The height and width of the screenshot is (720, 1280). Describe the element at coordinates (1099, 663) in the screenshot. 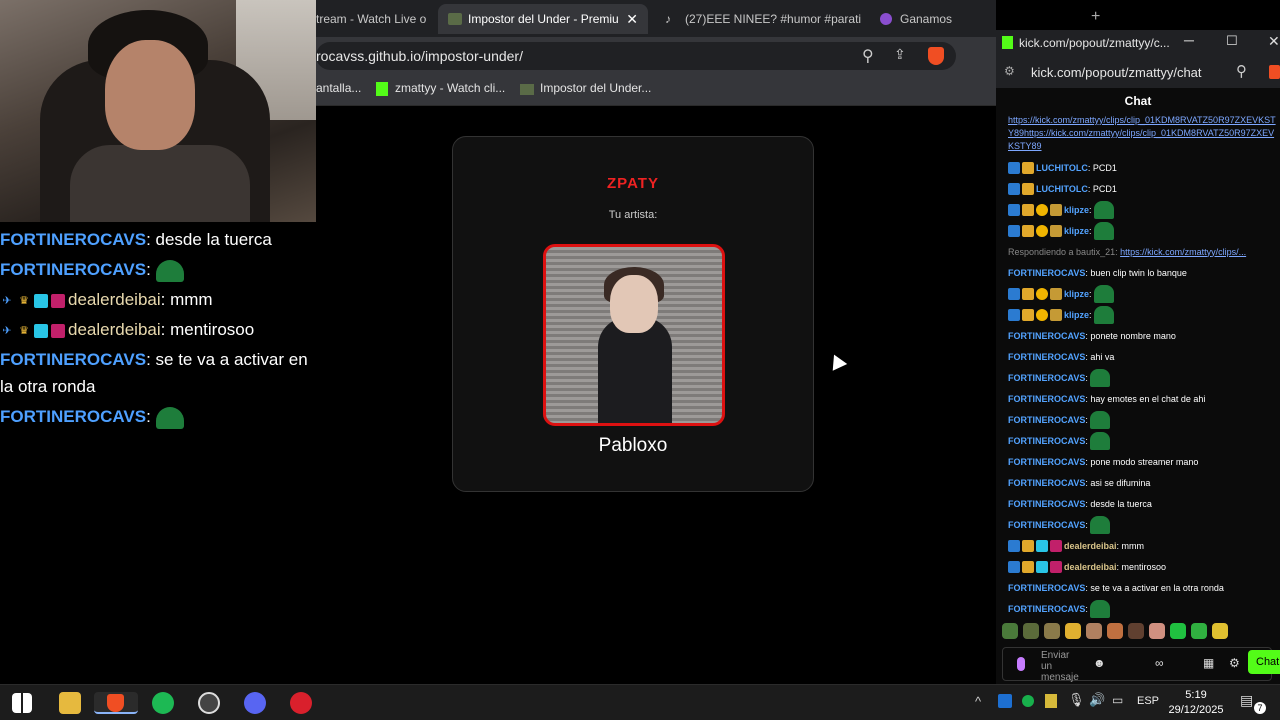

I see `emoji-picker-icon: ☻` at that location.